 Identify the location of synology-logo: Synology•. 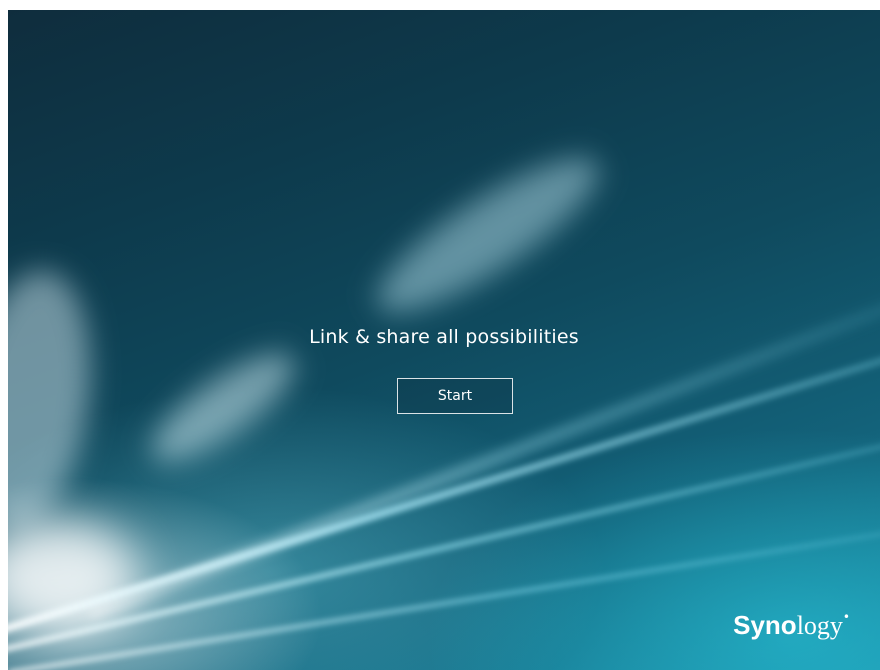
(791, 625).